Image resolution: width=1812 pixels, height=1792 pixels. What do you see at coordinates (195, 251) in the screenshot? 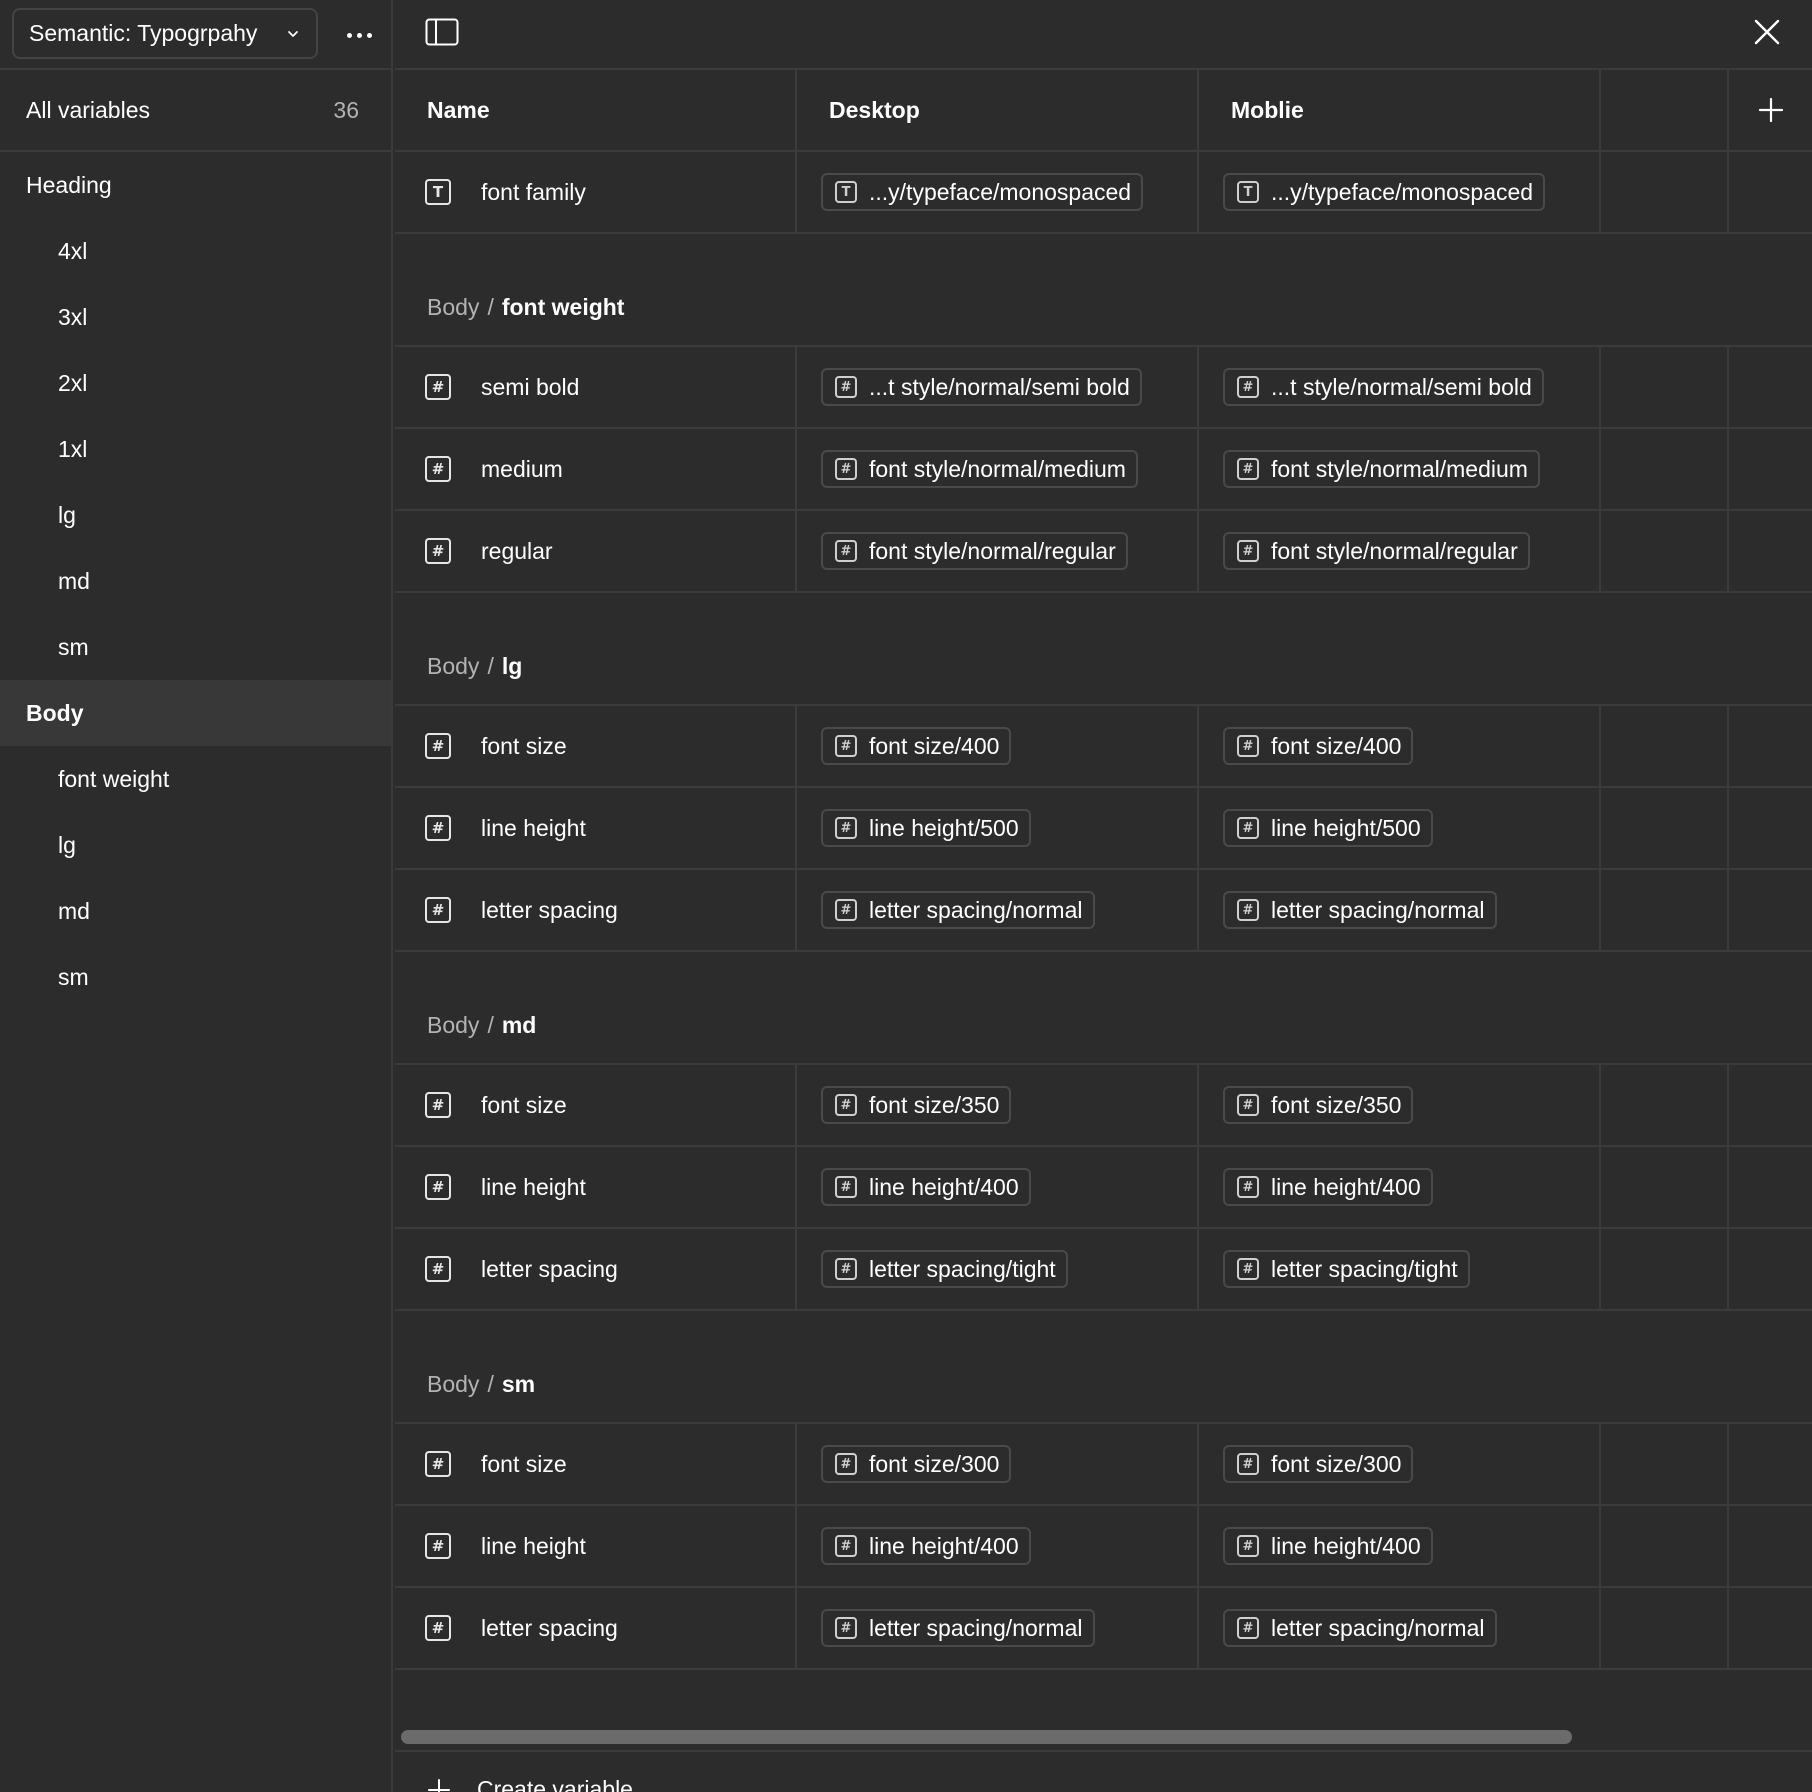
I see `sidebar-group-item: 4xl` at bounding box center [195, 251].